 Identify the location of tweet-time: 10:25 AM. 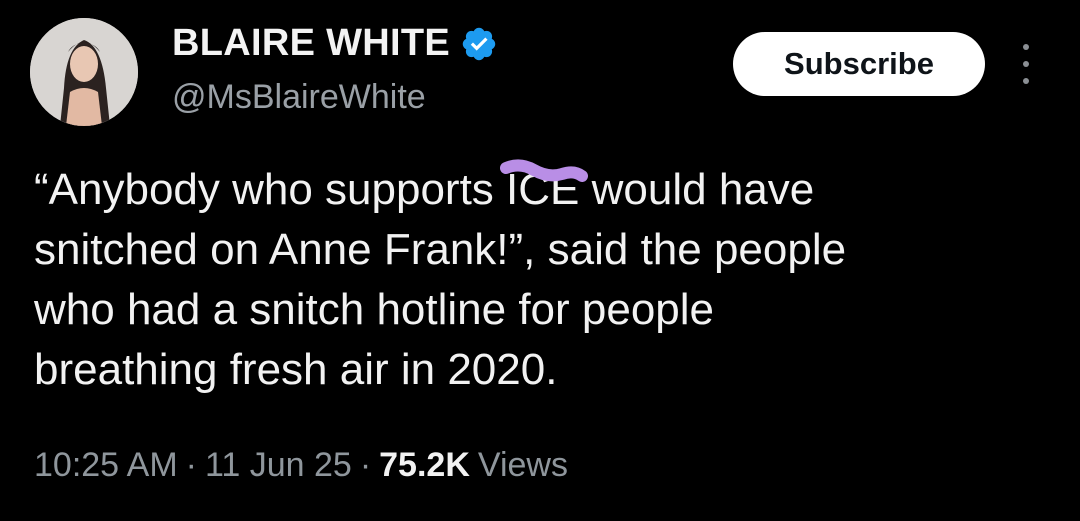
(106, 465).